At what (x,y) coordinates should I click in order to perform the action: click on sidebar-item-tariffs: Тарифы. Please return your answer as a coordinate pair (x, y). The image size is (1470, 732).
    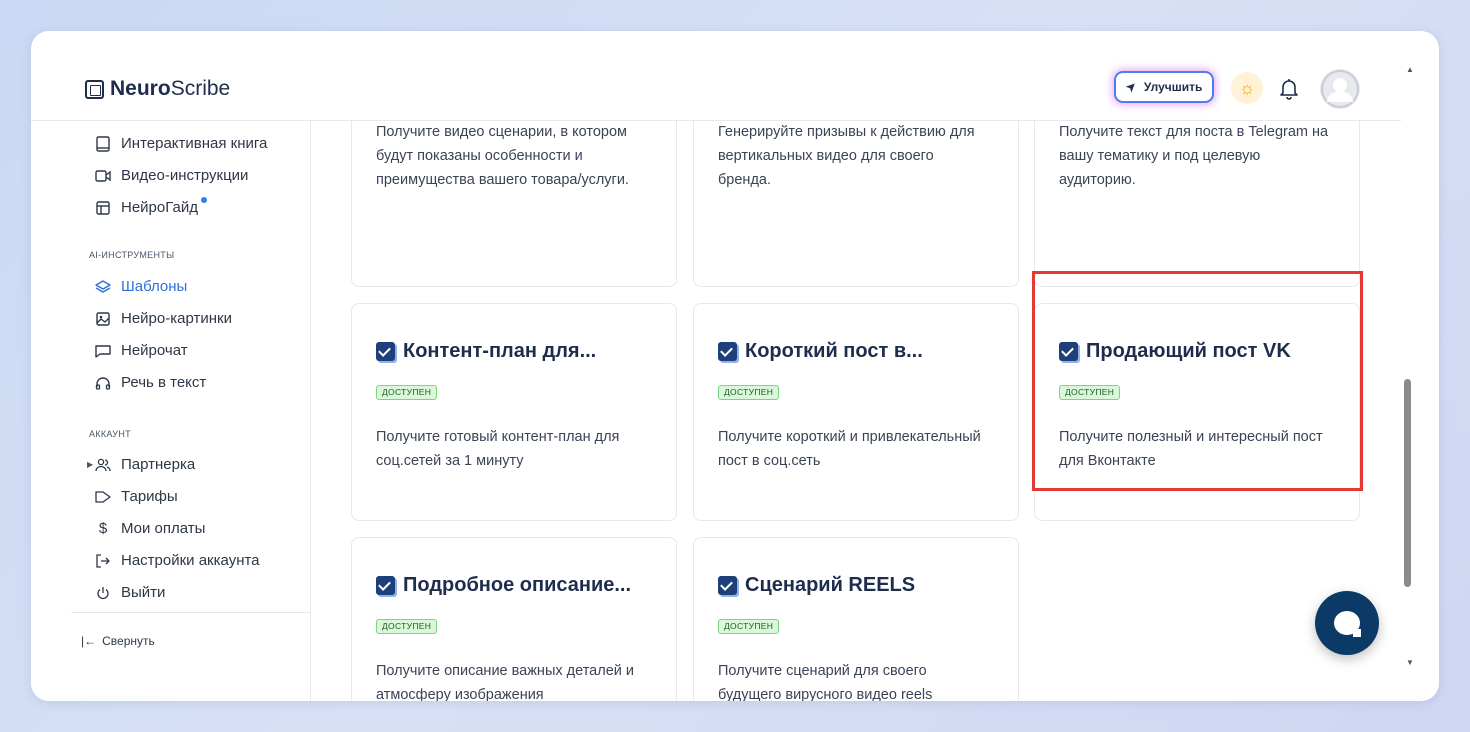
    Looking at the image, I should click on (136, 496).